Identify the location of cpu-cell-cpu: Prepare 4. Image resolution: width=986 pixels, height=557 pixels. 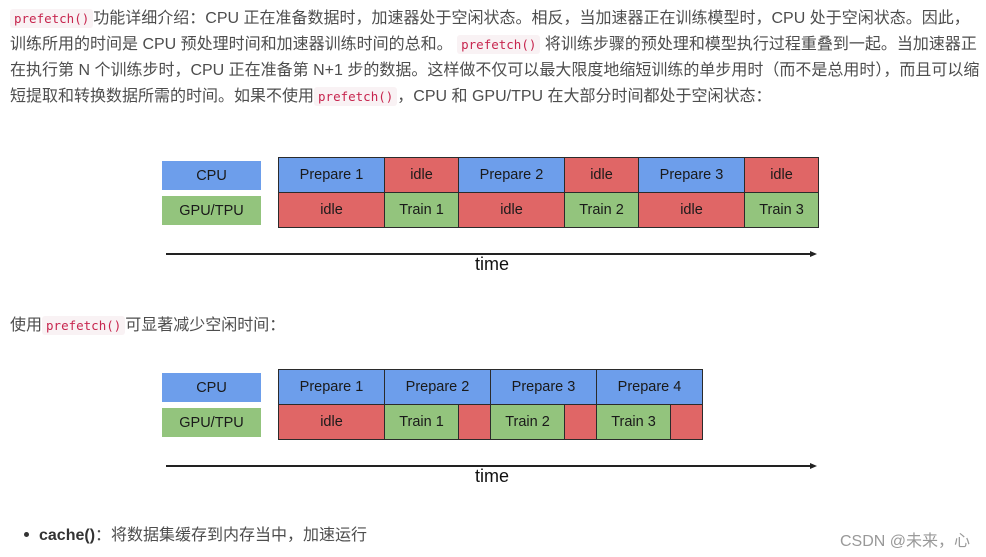
(649, 387).